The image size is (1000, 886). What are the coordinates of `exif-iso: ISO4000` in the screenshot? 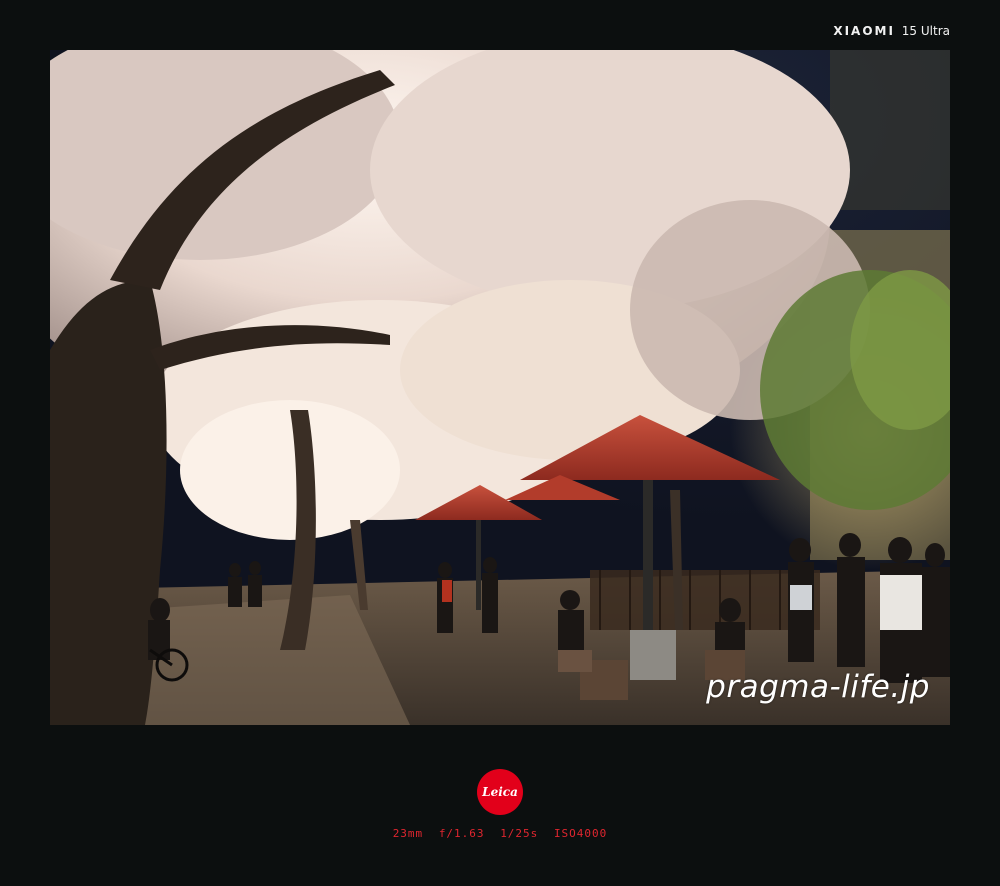 It's located at (580, 833).